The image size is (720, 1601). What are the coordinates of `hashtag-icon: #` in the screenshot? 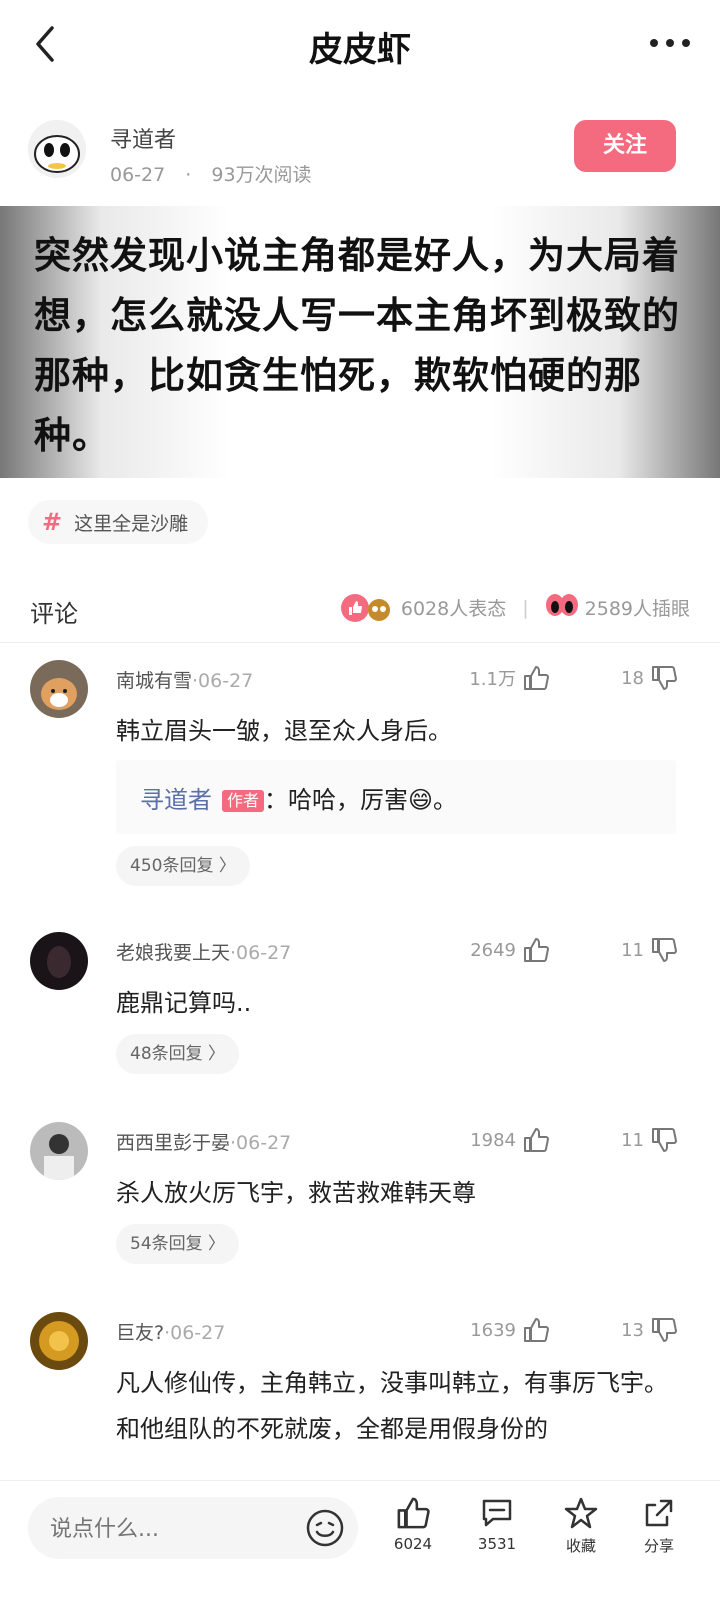 It's located at (52, 522).